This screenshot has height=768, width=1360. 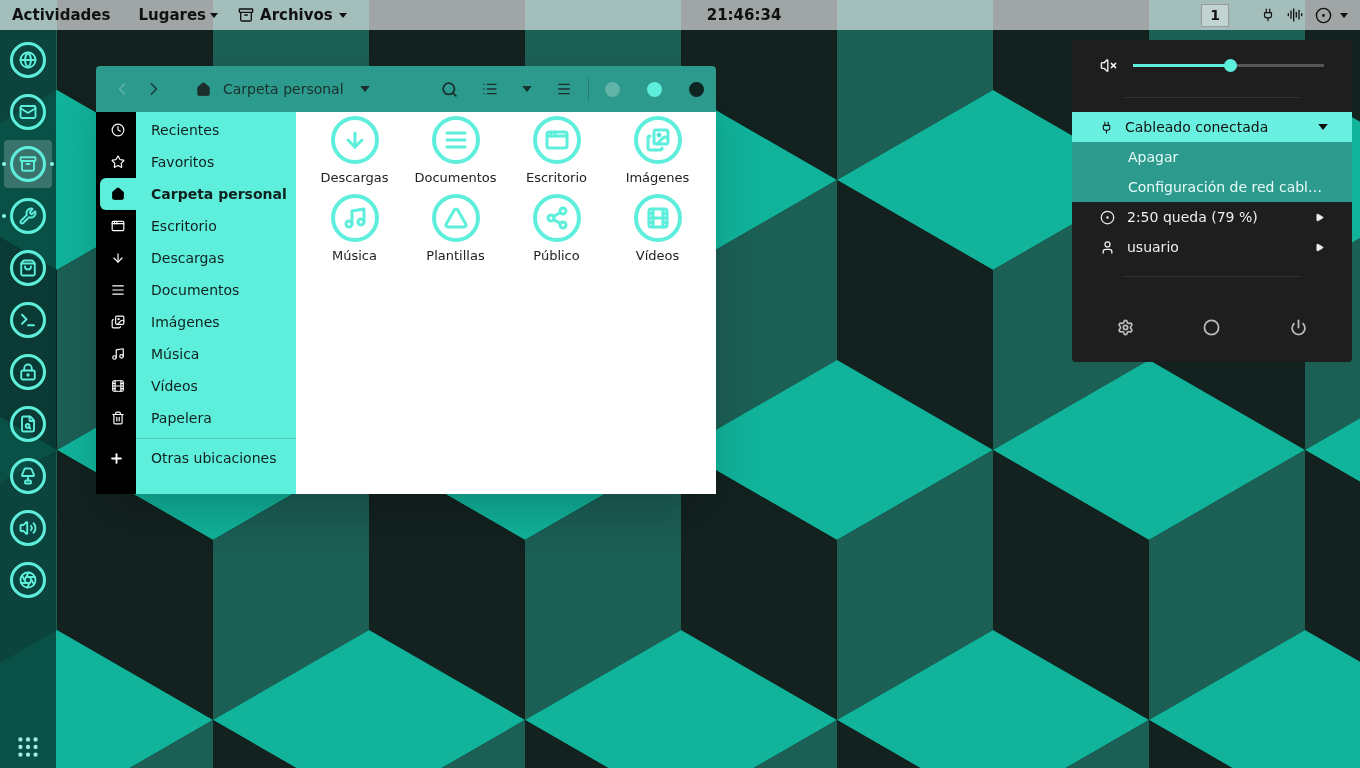 I want to click on clock: 21:46:34, so click(x=744, y=15).